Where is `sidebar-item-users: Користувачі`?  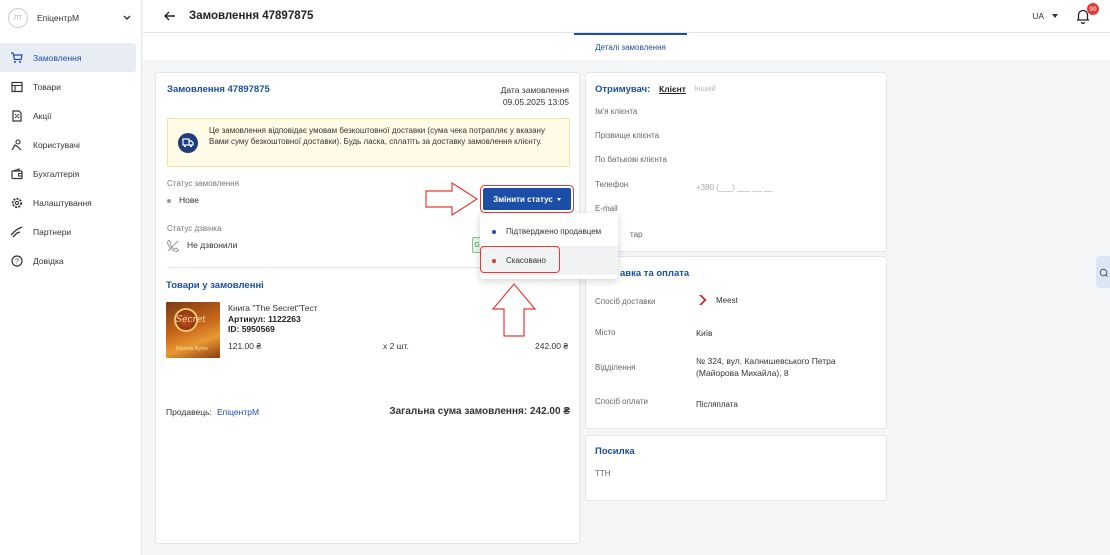 sidebar-item-users: Користувачі is located at coordinates (67, 144).